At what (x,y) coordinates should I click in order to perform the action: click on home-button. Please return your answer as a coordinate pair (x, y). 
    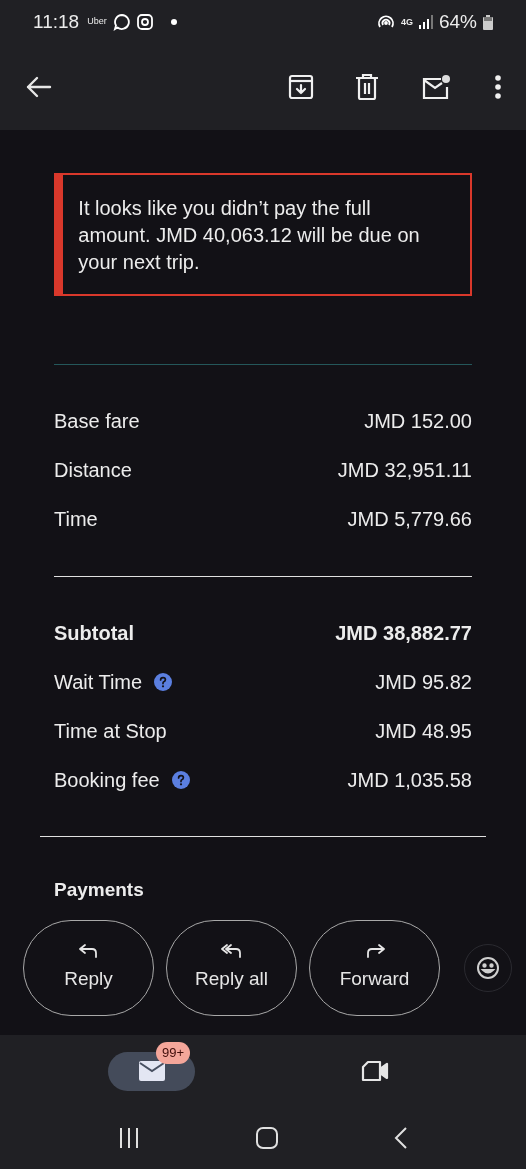
    Looking at the image, I should click on (267, 1138).